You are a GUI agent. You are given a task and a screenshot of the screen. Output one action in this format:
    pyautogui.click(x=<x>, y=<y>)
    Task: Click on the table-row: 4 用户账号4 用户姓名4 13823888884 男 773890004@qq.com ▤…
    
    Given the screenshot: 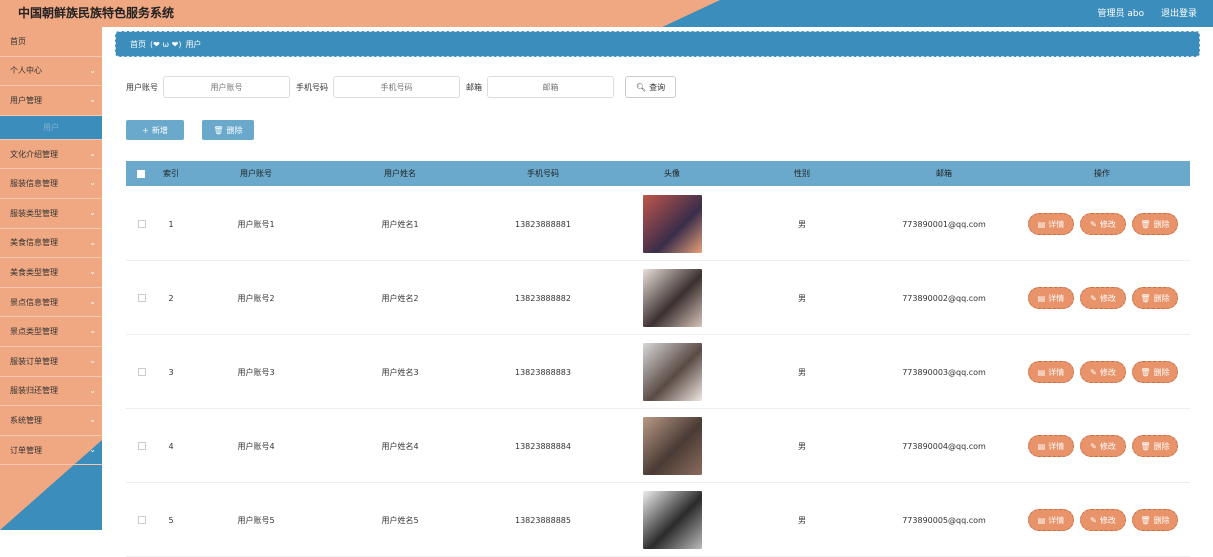 What is the action you would take?
    pyautogui.click(x=658, y=446)
    